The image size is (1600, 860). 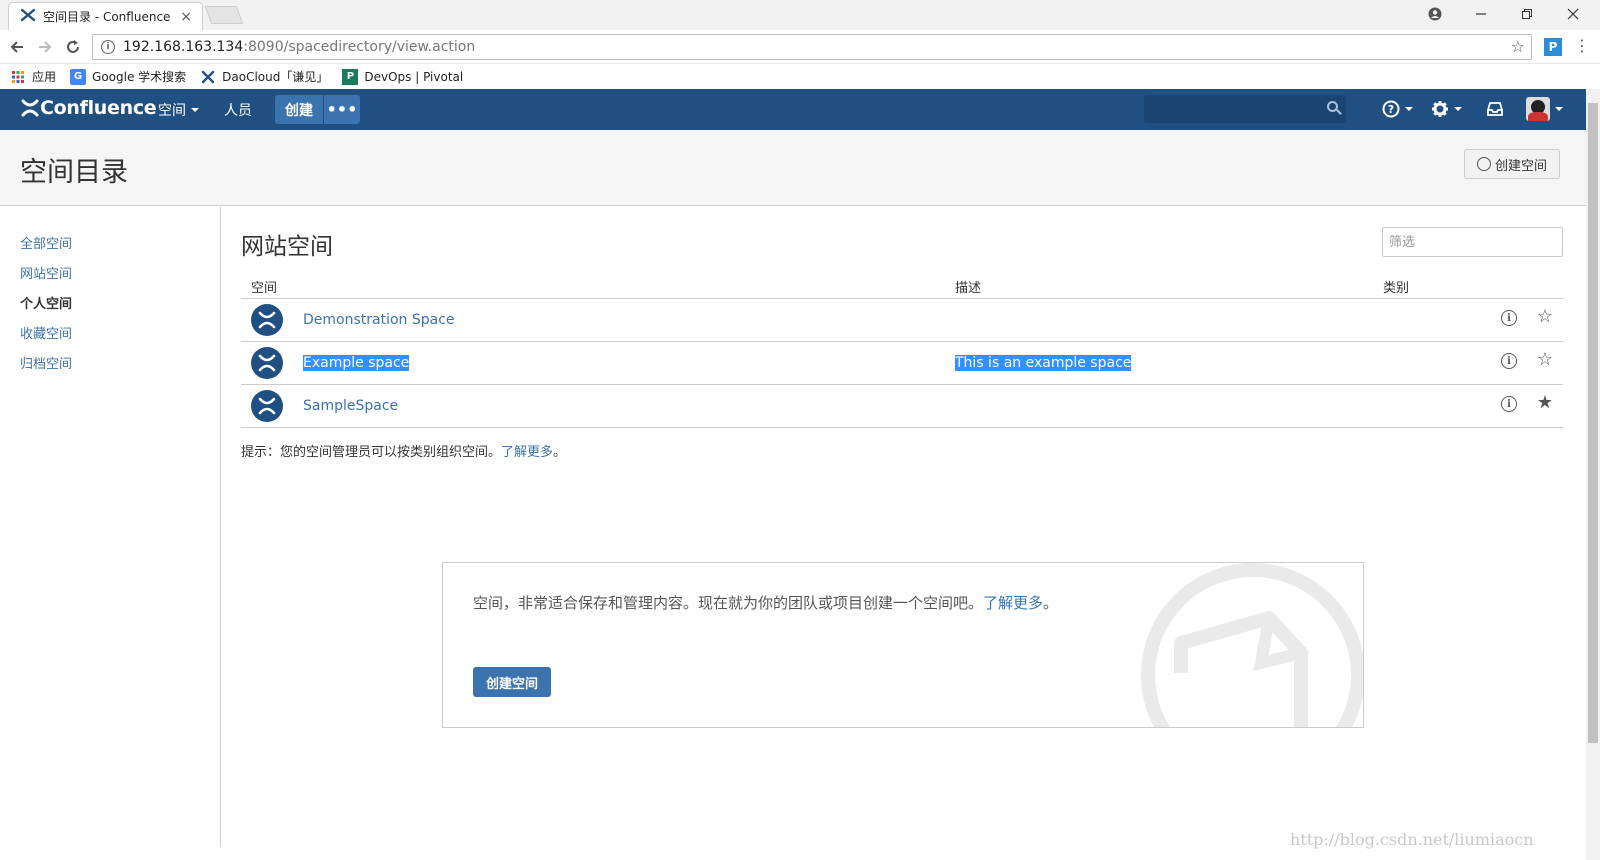 What do you see at coordinates (1538, 109) in the screenshot?
I see `avatar` at bounding box center [1538, 109].